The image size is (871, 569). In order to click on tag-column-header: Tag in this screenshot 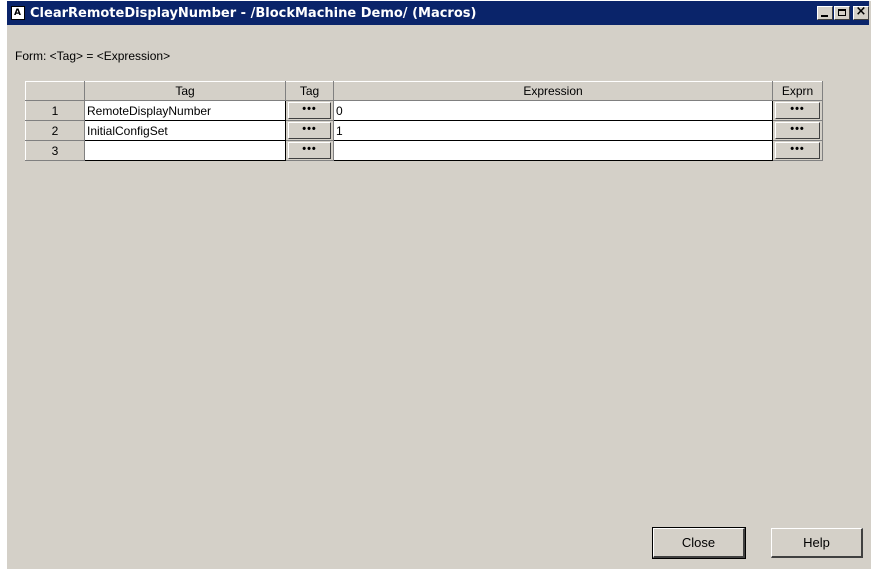, I will do `click(185, 91)`.